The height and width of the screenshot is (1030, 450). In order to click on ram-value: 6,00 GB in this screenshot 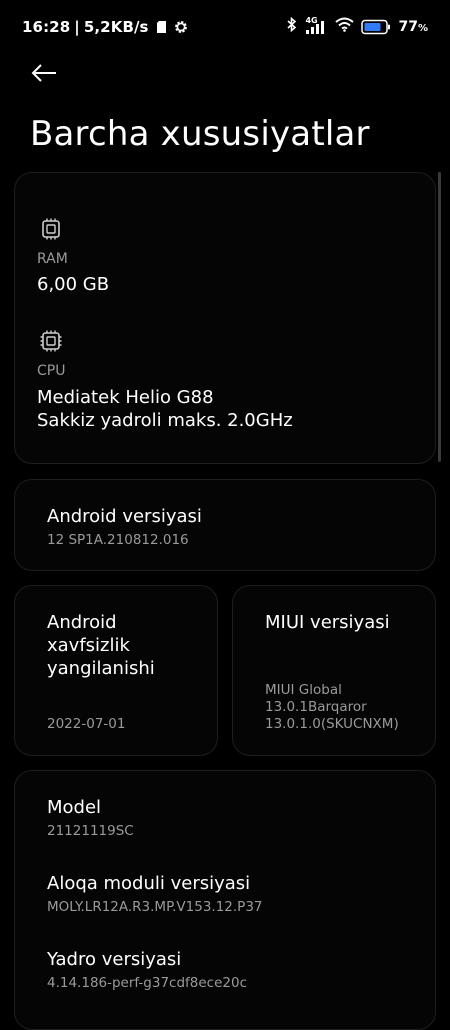, I will do `click(73, 284)`.